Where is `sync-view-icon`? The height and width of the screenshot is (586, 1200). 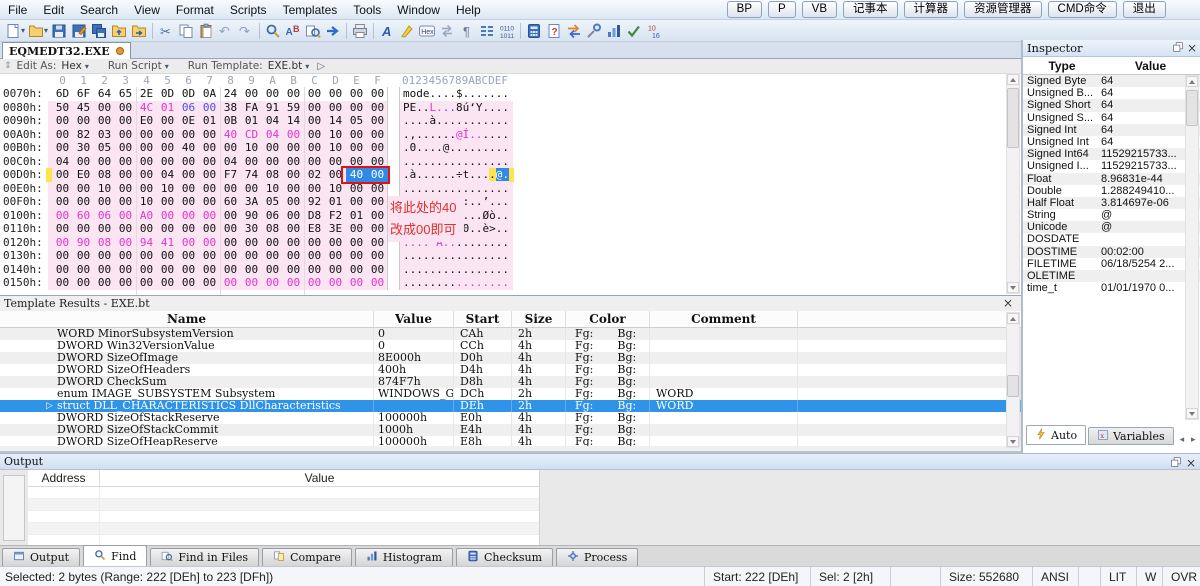
sync-view-icon is located at coordinates (447, 31).